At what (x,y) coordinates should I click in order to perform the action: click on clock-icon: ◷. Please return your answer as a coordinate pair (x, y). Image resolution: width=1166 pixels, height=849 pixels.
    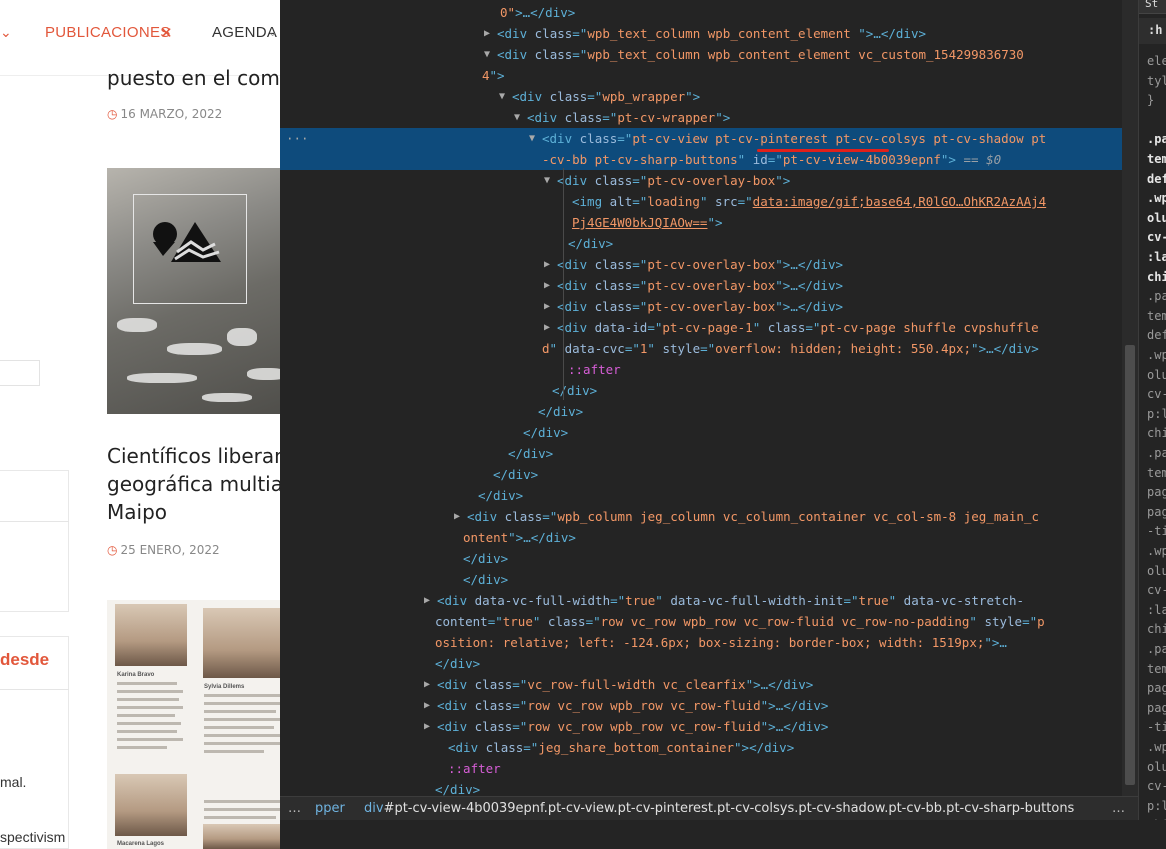
    Looking at the image, I should click on (112, 550).